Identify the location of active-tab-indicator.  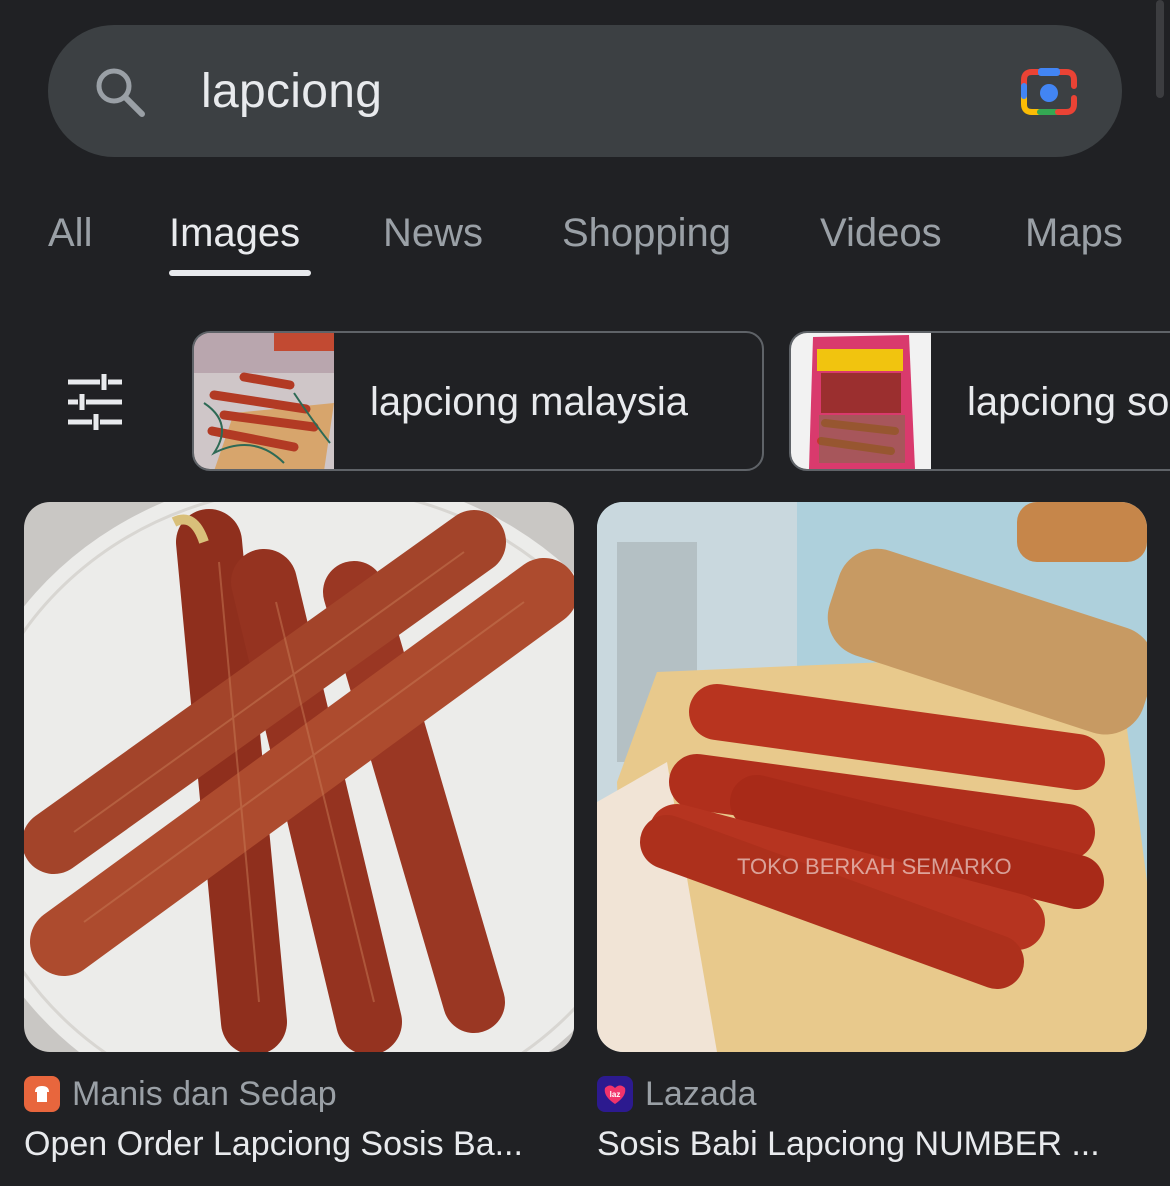
(240, 273).